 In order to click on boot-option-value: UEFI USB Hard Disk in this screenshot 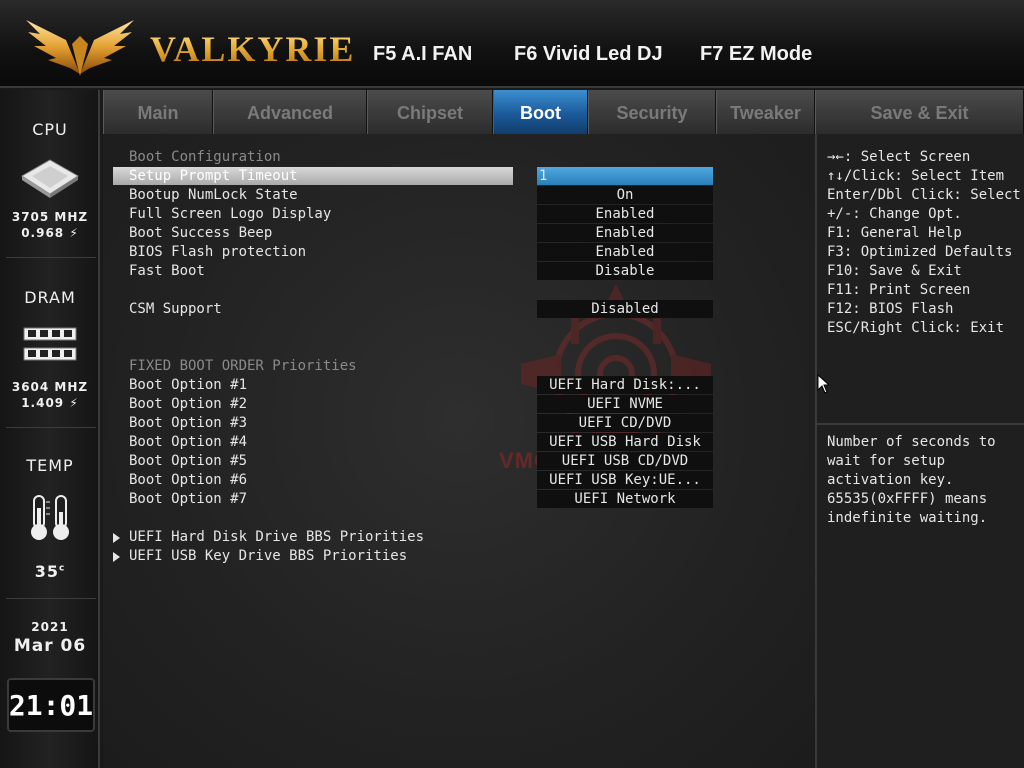, I will do `click(625, 442)`.